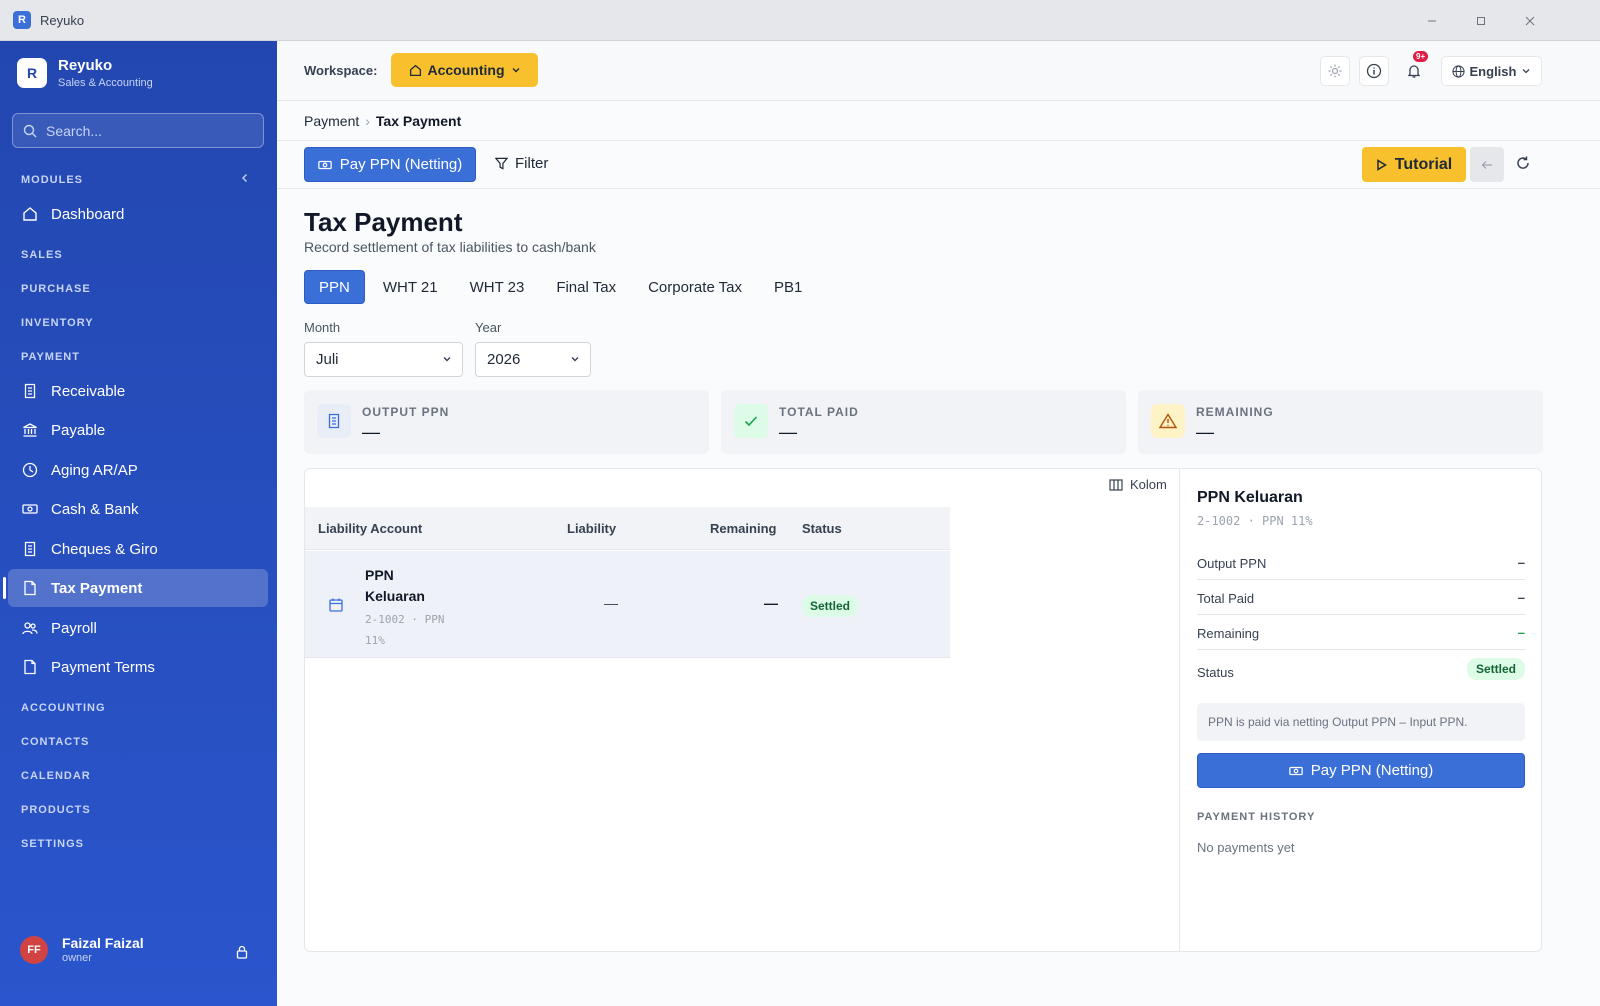 The width and height of the screenshot is (1600, 1006). I want to click on language-value: English, so click(1493, 71).